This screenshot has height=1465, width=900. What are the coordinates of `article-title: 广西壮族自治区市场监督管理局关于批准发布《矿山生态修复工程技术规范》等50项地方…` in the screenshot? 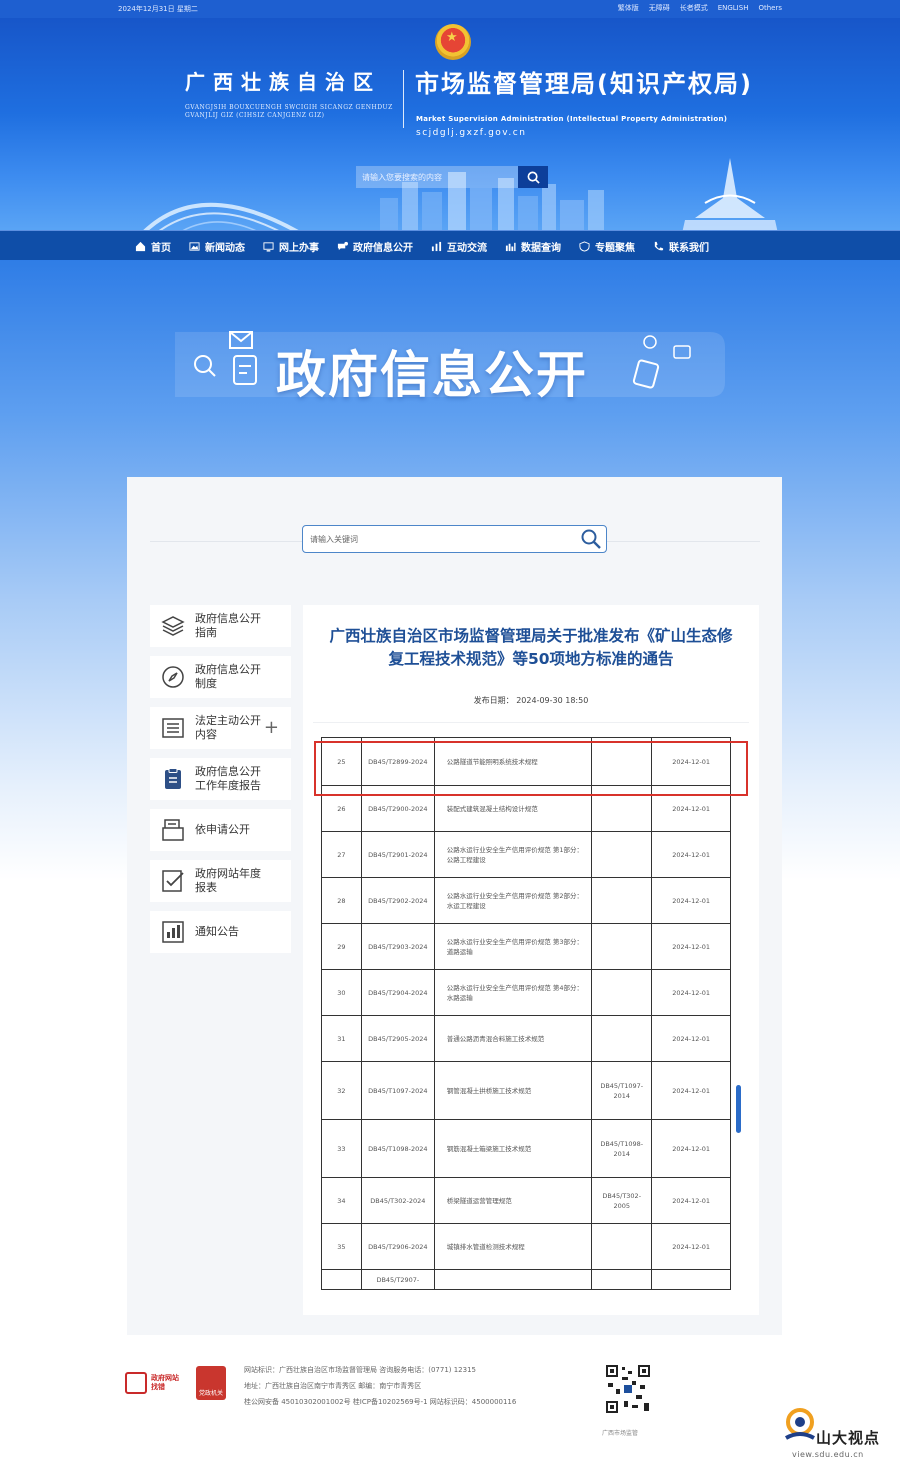 It's located at (531, 647).